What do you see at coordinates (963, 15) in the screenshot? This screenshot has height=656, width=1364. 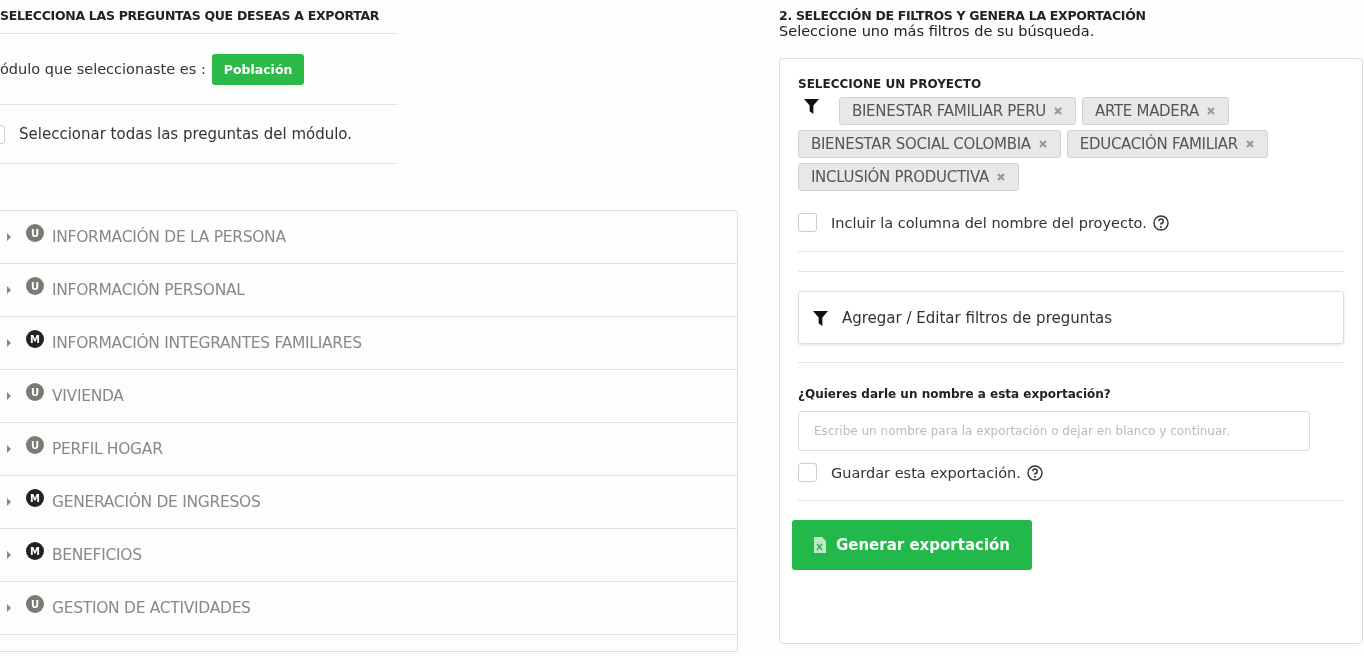 I see `section-heading: 2. SELECCIÓN DE FILTROS Y GENERA LA EXPORTACIÓN` at bounding box center [963, 15].